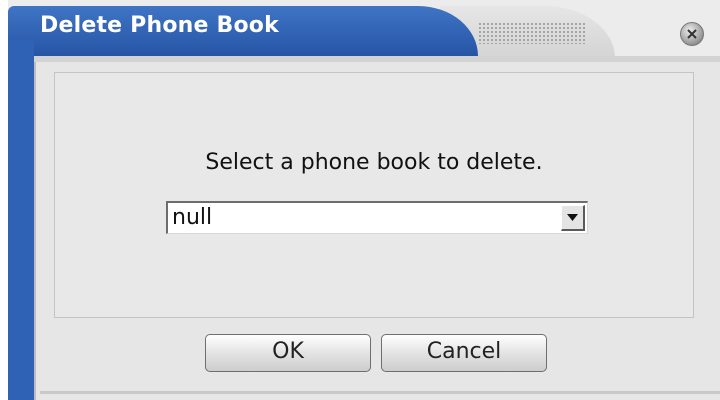 This screenshot has width=720, height=400. Describe the element at coordinates (380, 392) in the screenshot. I see `bottom-edge` at that location.